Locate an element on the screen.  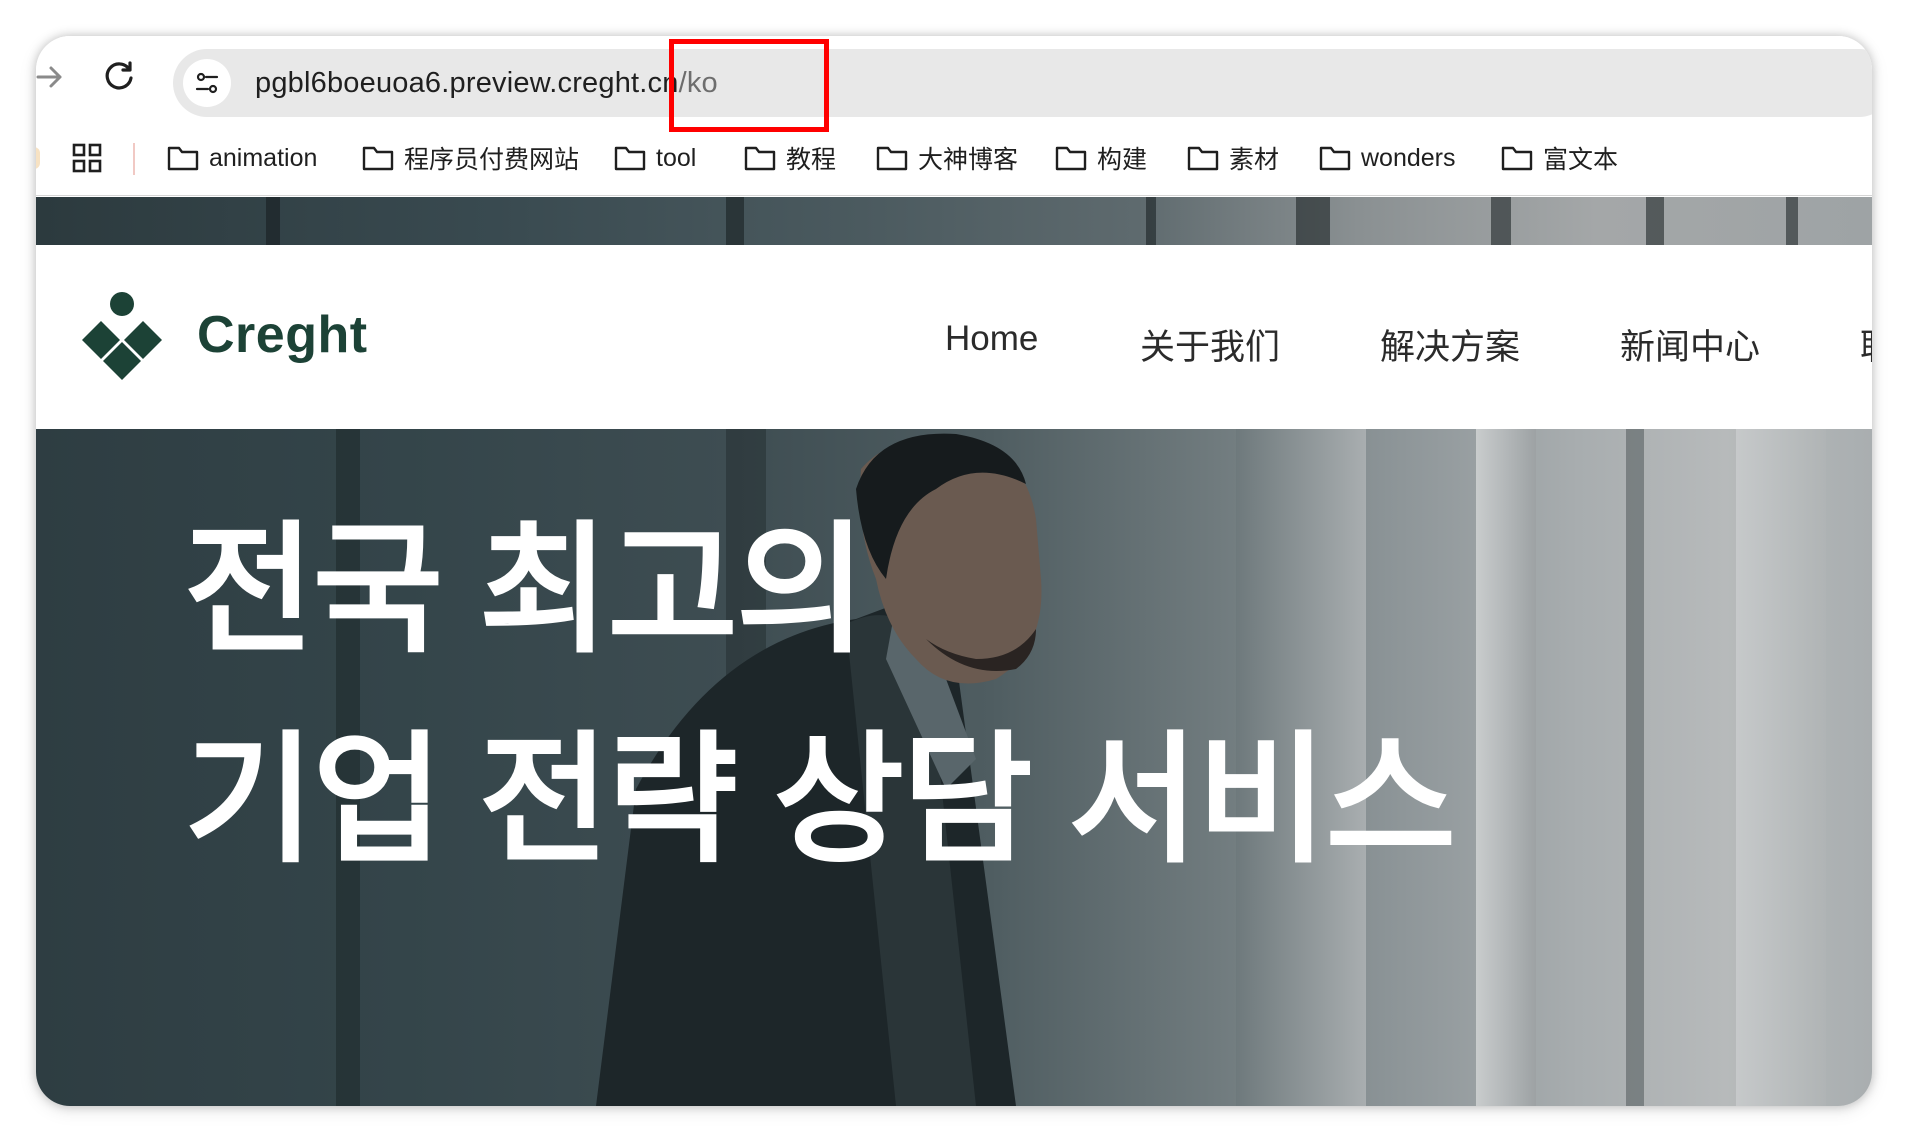
bookmark-label: wonders is located at coordinates (1408, 157).